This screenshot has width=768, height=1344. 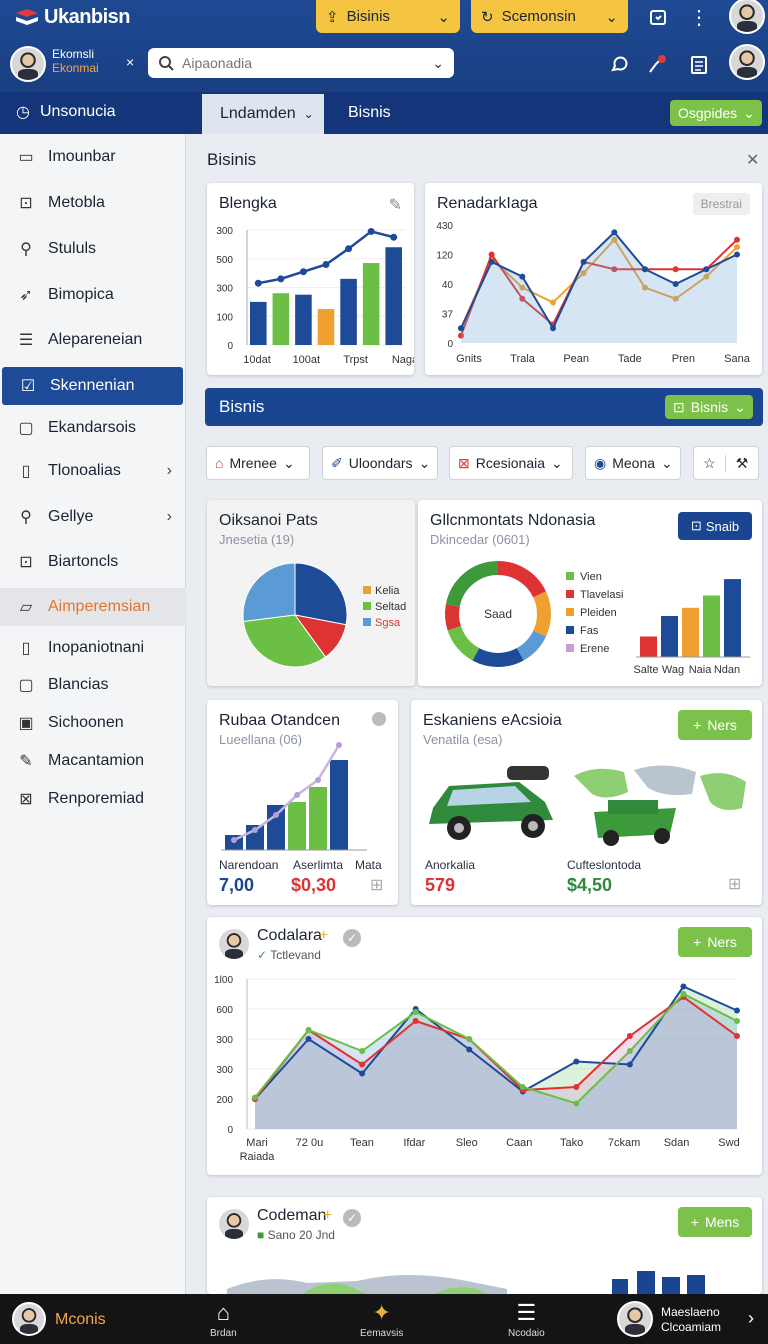 What do you see at coordinates (635, 1319) in the screenshot?
I see `bottom-user-avatar` at bounding box center [635, 1319].